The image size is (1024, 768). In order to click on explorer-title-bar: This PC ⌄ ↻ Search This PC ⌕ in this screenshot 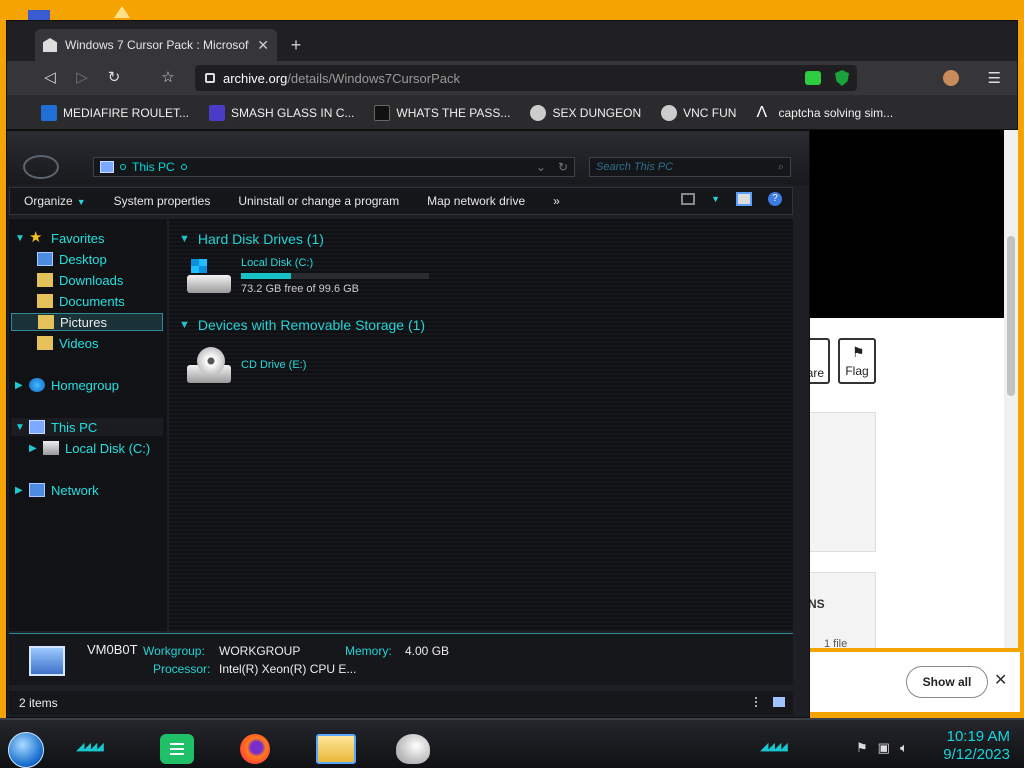, I will do `click(408, 158)`.